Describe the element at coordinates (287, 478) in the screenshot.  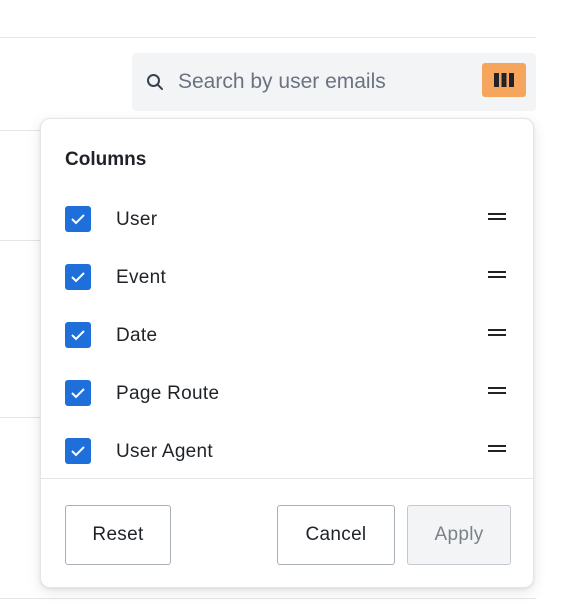
I see `popover-footer-divider` at that location.